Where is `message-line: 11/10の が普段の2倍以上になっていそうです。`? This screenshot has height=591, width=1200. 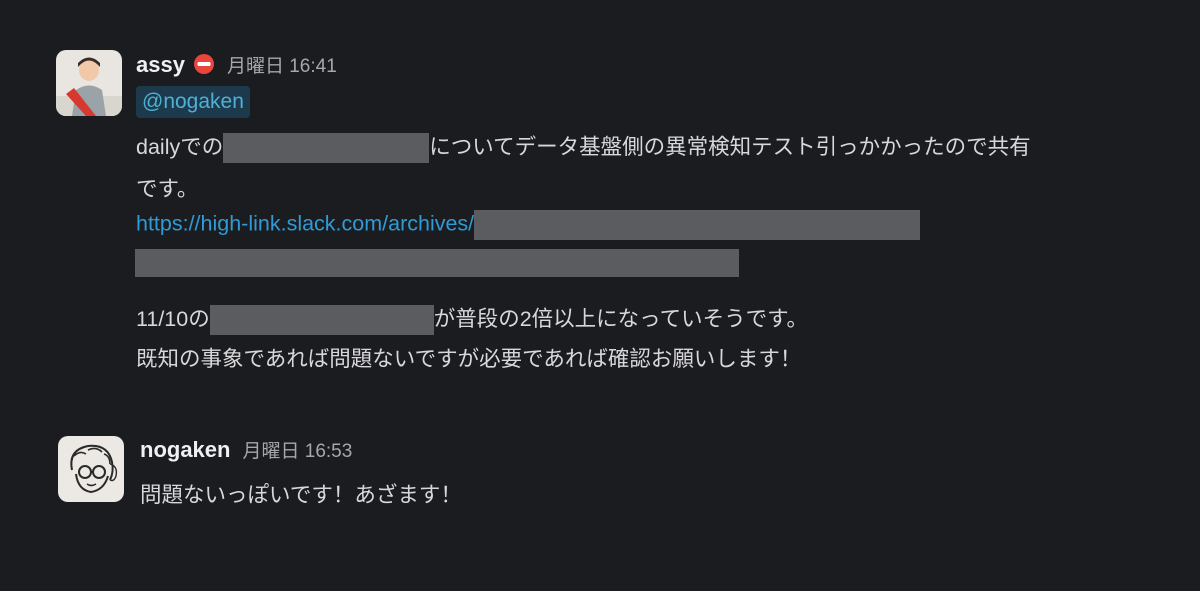 message-line: 11/10の が普段の2倍以上になっていそうです。 is located at coordinates (472, 319).